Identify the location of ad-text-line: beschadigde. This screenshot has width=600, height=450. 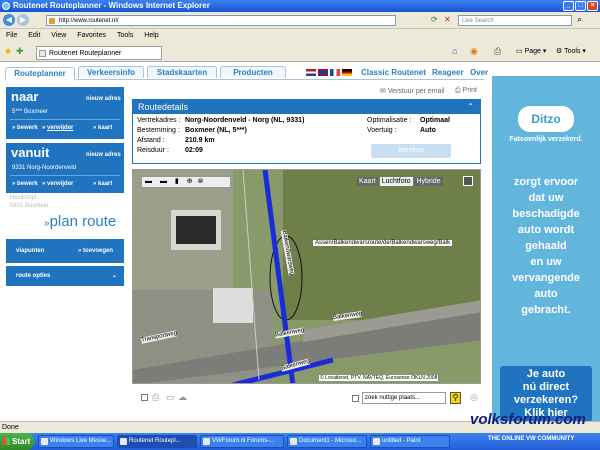
(546, 214).